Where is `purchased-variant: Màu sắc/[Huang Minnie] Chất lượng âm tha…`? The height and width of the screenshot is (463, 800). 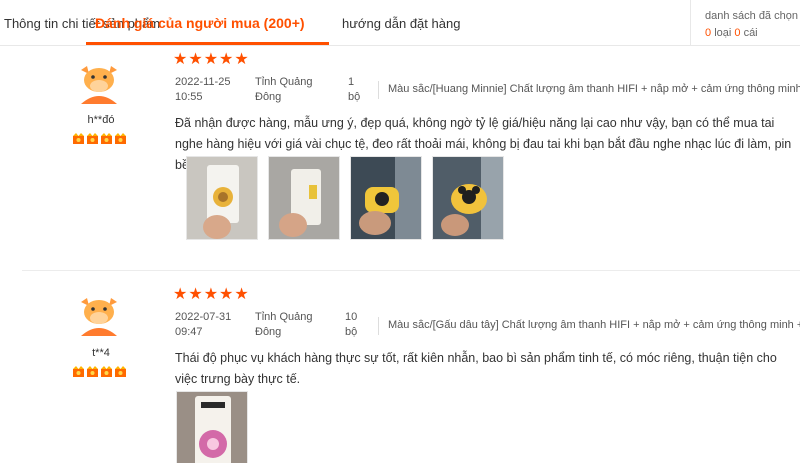
purchased-variant: Màu sắc/[Huang Minnie] Chất lượng âm tha… is located at coordinates (594, 89).